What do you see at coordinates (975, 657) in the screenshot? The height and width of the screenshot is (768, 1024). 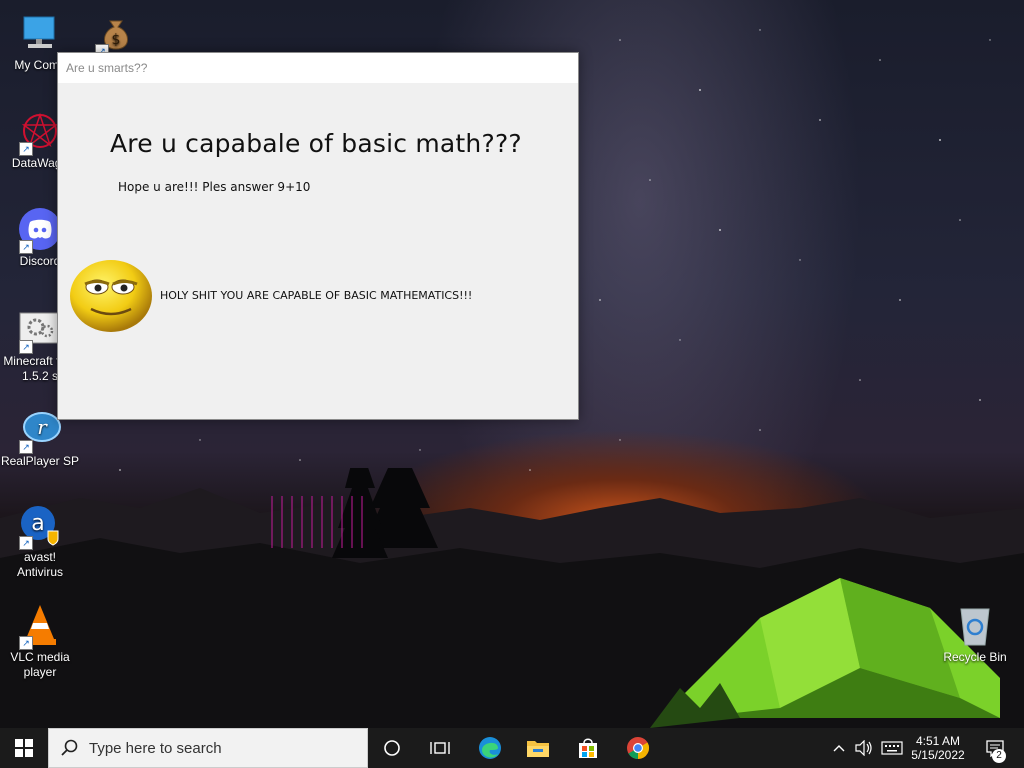 I see `desktop-icon-label: Recycle Bin` at bounding box center [975, 657].